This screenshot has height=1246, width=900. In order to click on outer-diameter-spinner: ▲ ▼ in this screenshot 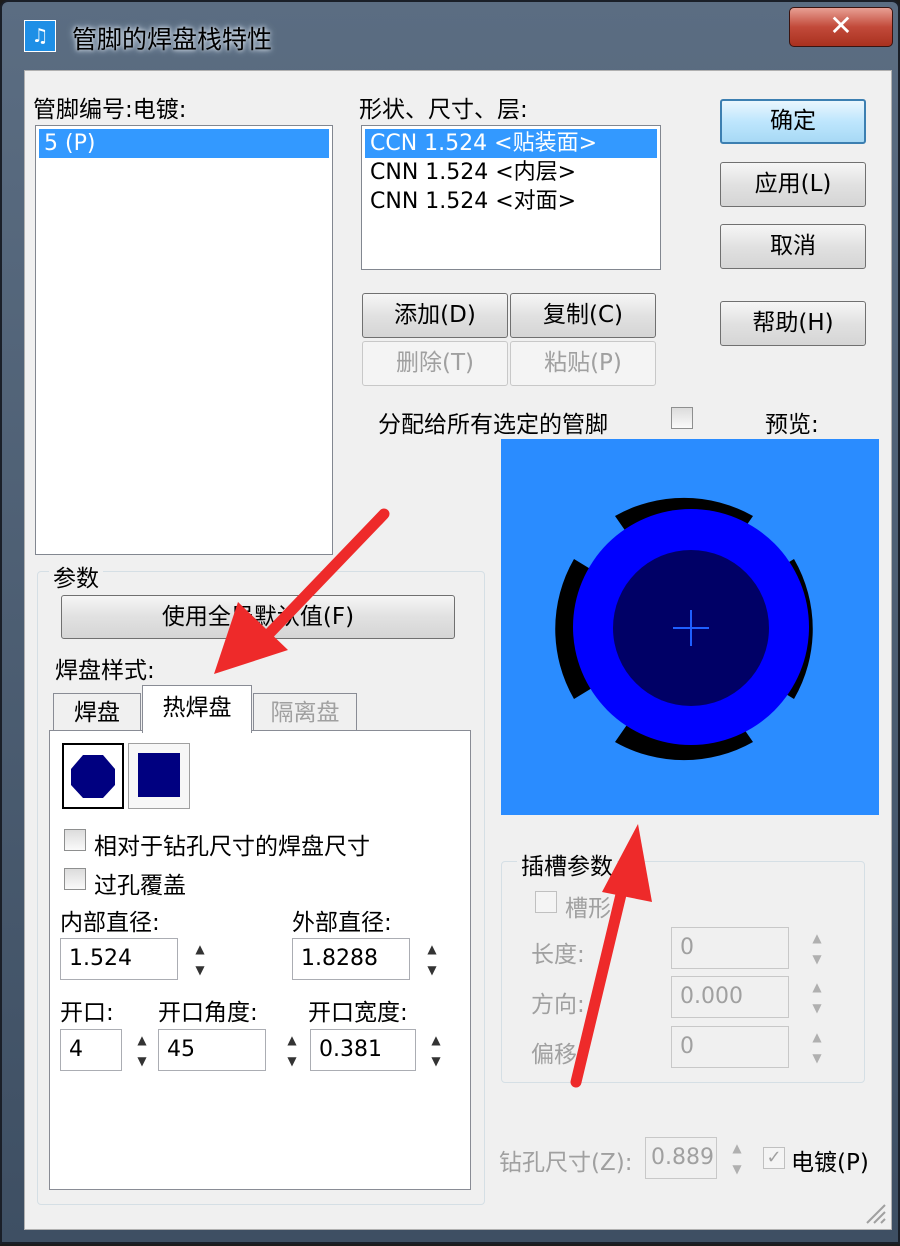, I will do `click(432, 959)`.